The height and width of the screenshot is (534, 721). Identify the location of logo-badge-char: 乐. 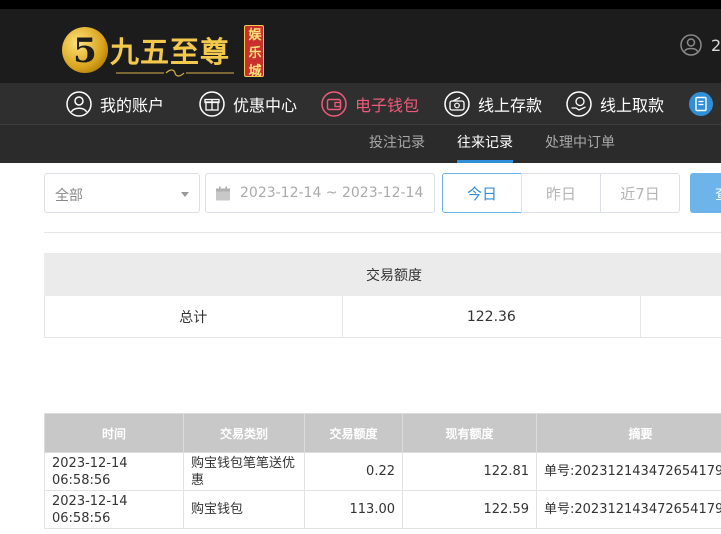
(255, 53).